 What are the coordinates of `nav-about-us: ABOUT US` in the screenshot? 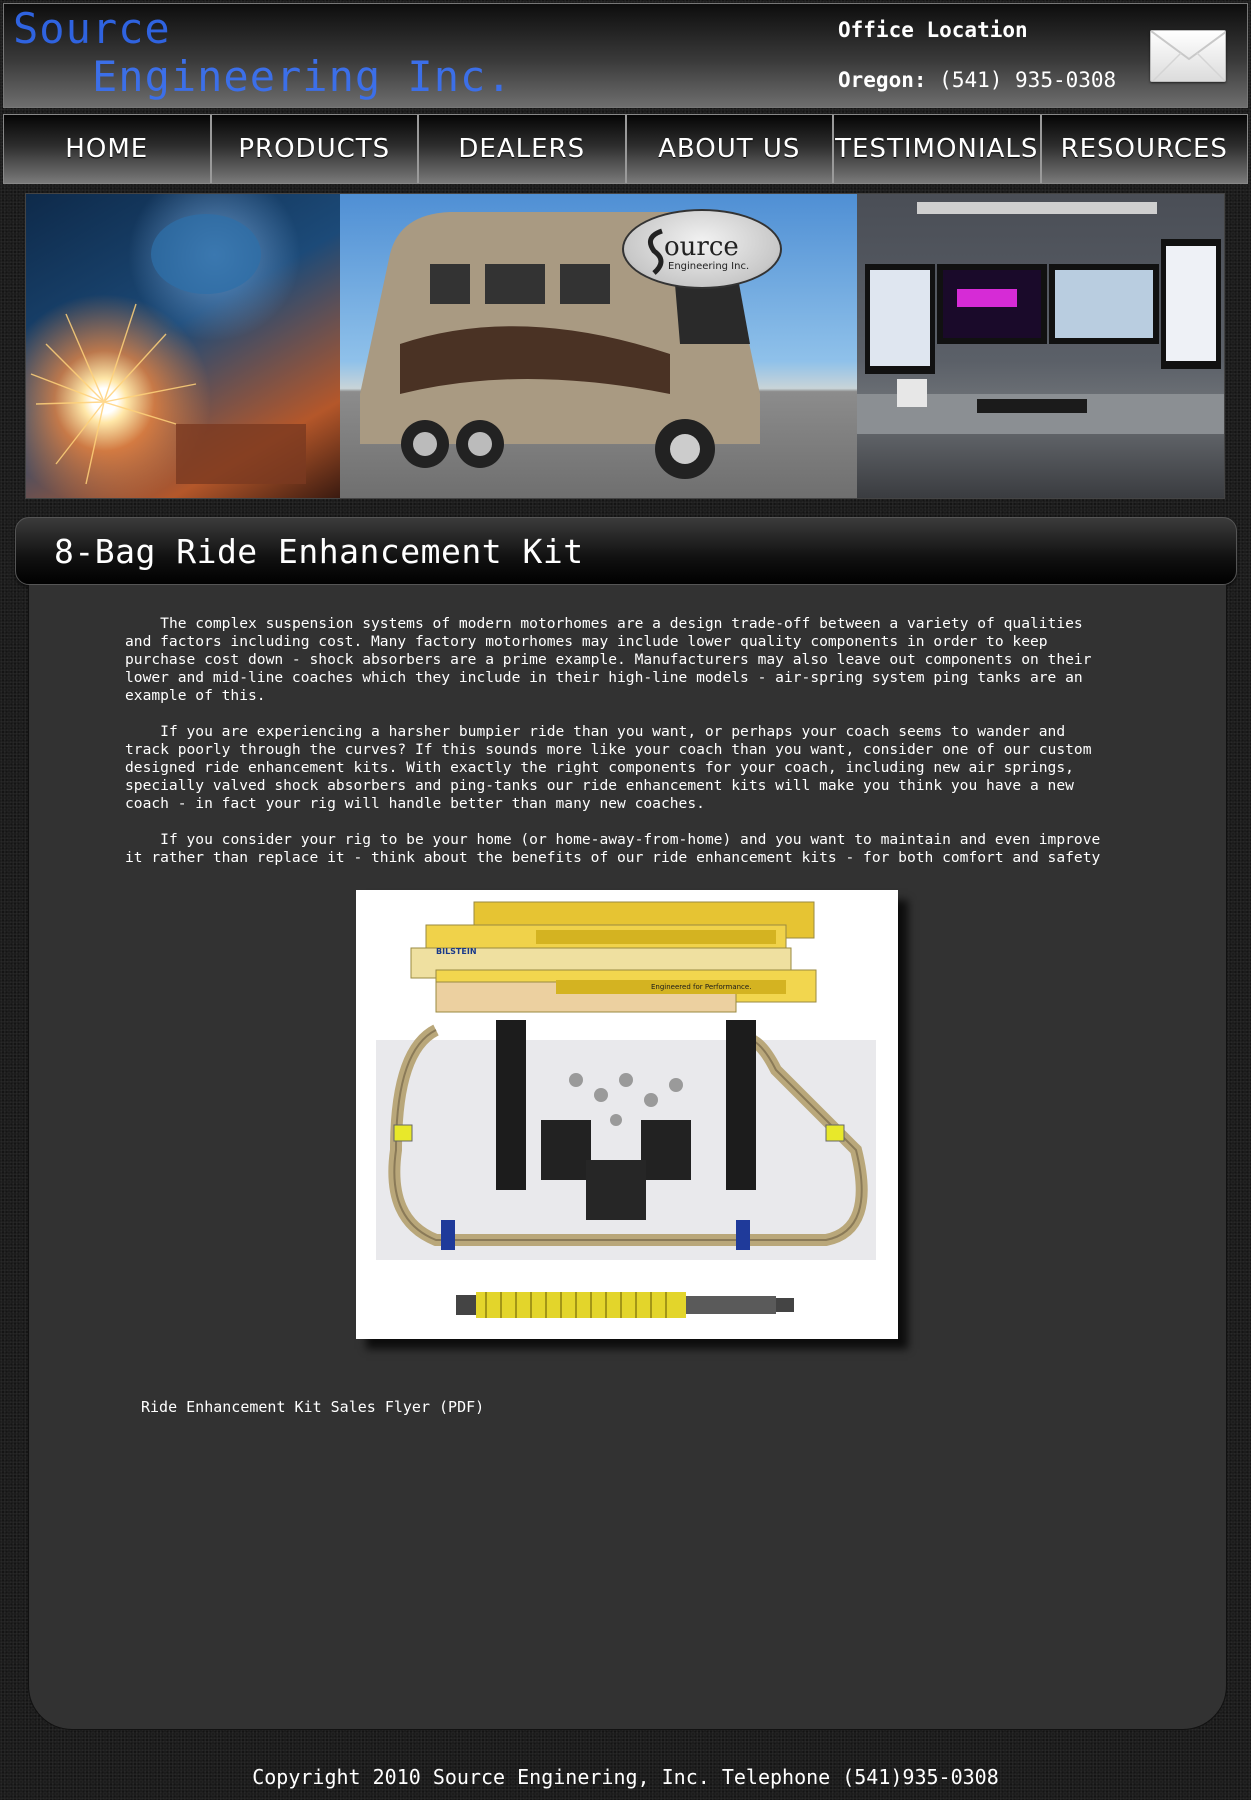 It's located at (730, 149).